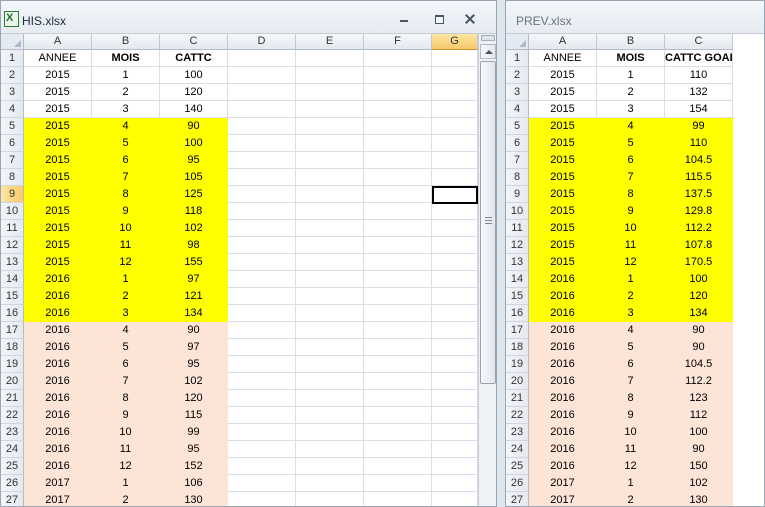 This screenshot has width=765, height=507. Describe the element at coordinates (58, 499) in the screenshot. I see `cell-a27: 2017` at that location.